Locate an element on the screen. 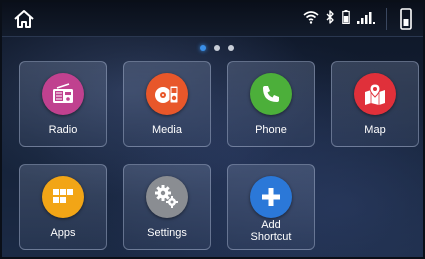 The height and width of the screenshot is (259, 425). tile-media: Media is located at coordinates (167, 104).